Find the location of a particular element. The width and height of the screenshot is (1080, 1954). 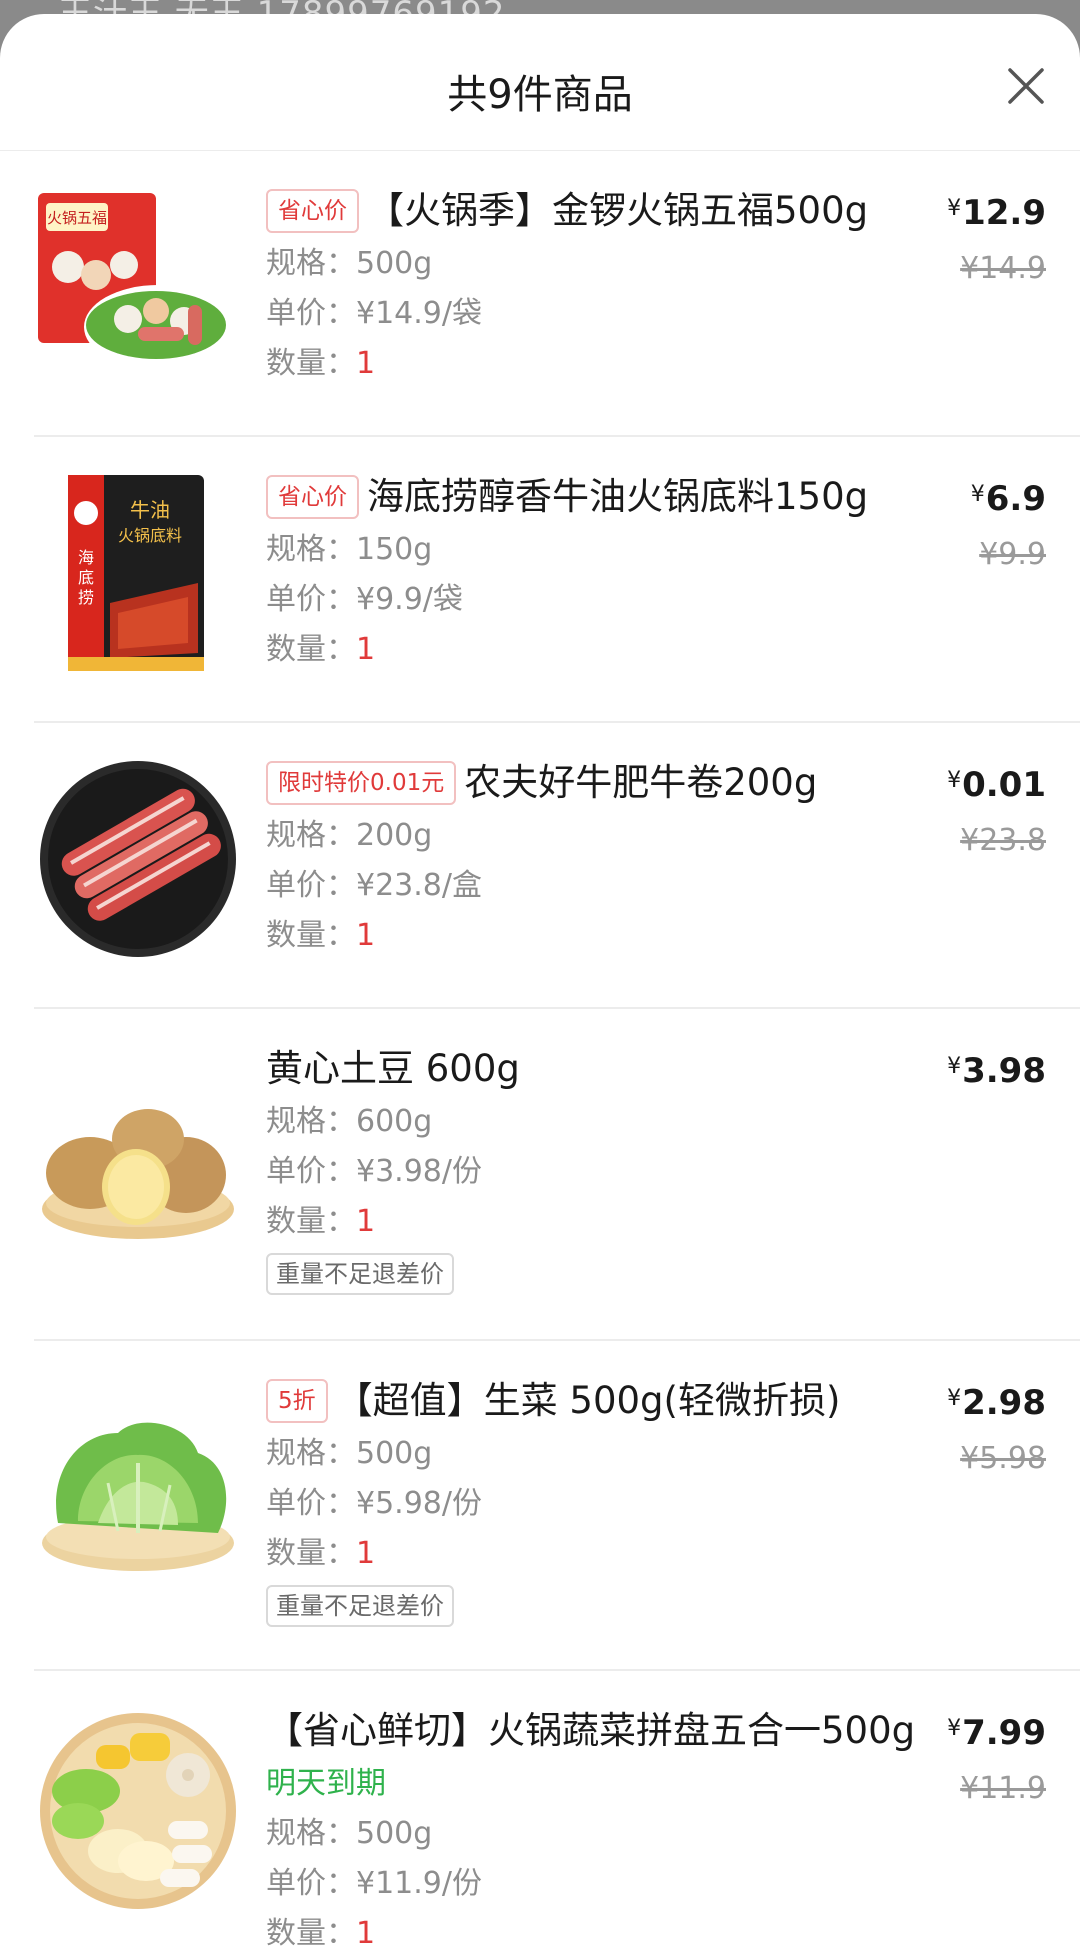

product-unit-price: ¥3.98/份 is located at coordinates (419, 1171).